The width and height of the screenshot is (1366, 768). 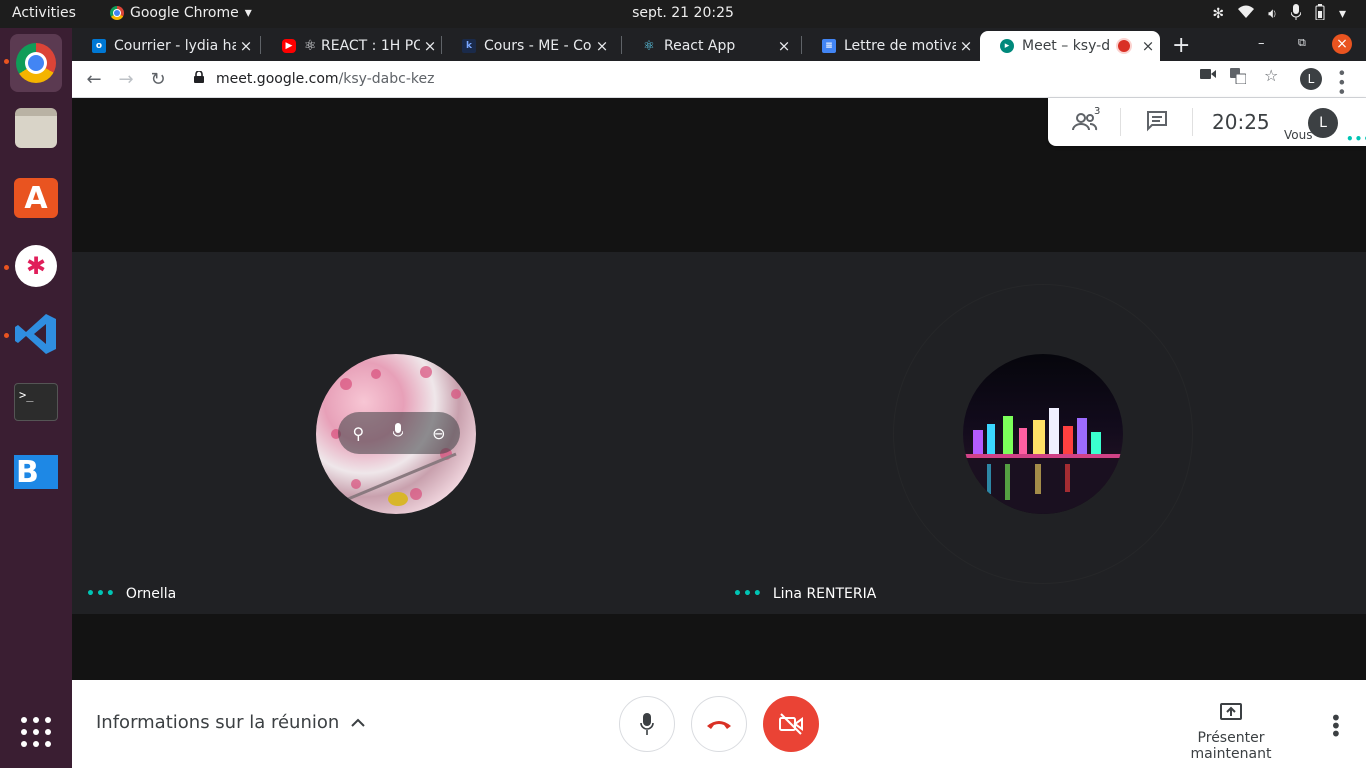 I want to click on terminal-icon: >_, so click(x=36, y=402).